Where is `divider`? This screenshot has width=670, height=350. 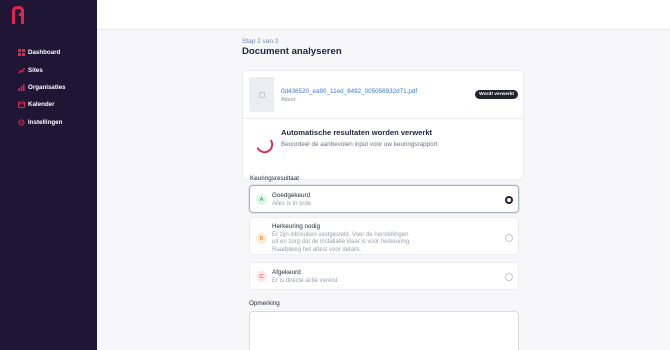
divider is located at coordinates (383, 118).